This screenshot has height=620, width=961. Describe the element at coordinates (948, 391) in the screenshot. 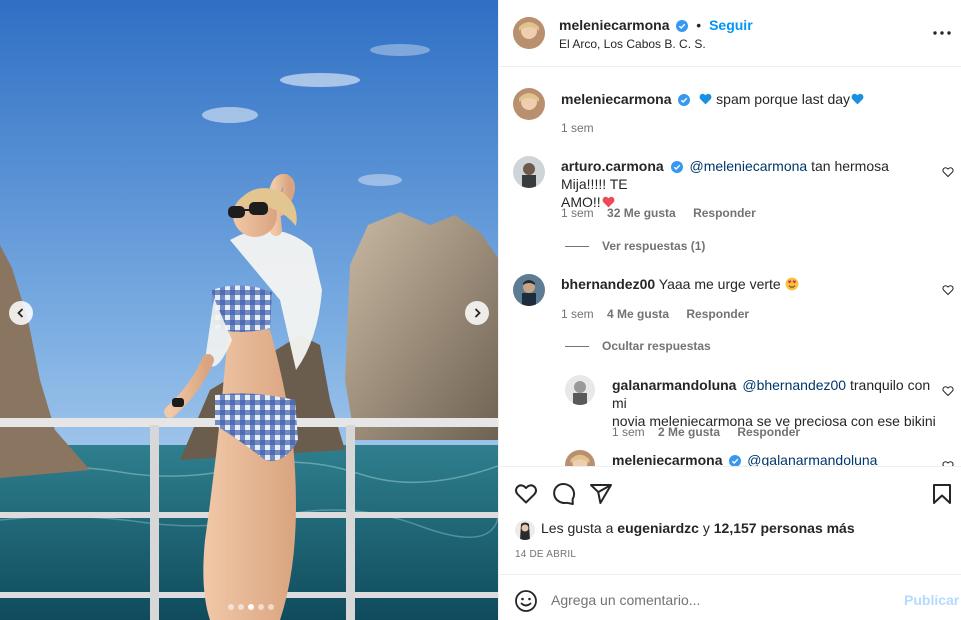

I see `reply-like-heart-icon` at that location.